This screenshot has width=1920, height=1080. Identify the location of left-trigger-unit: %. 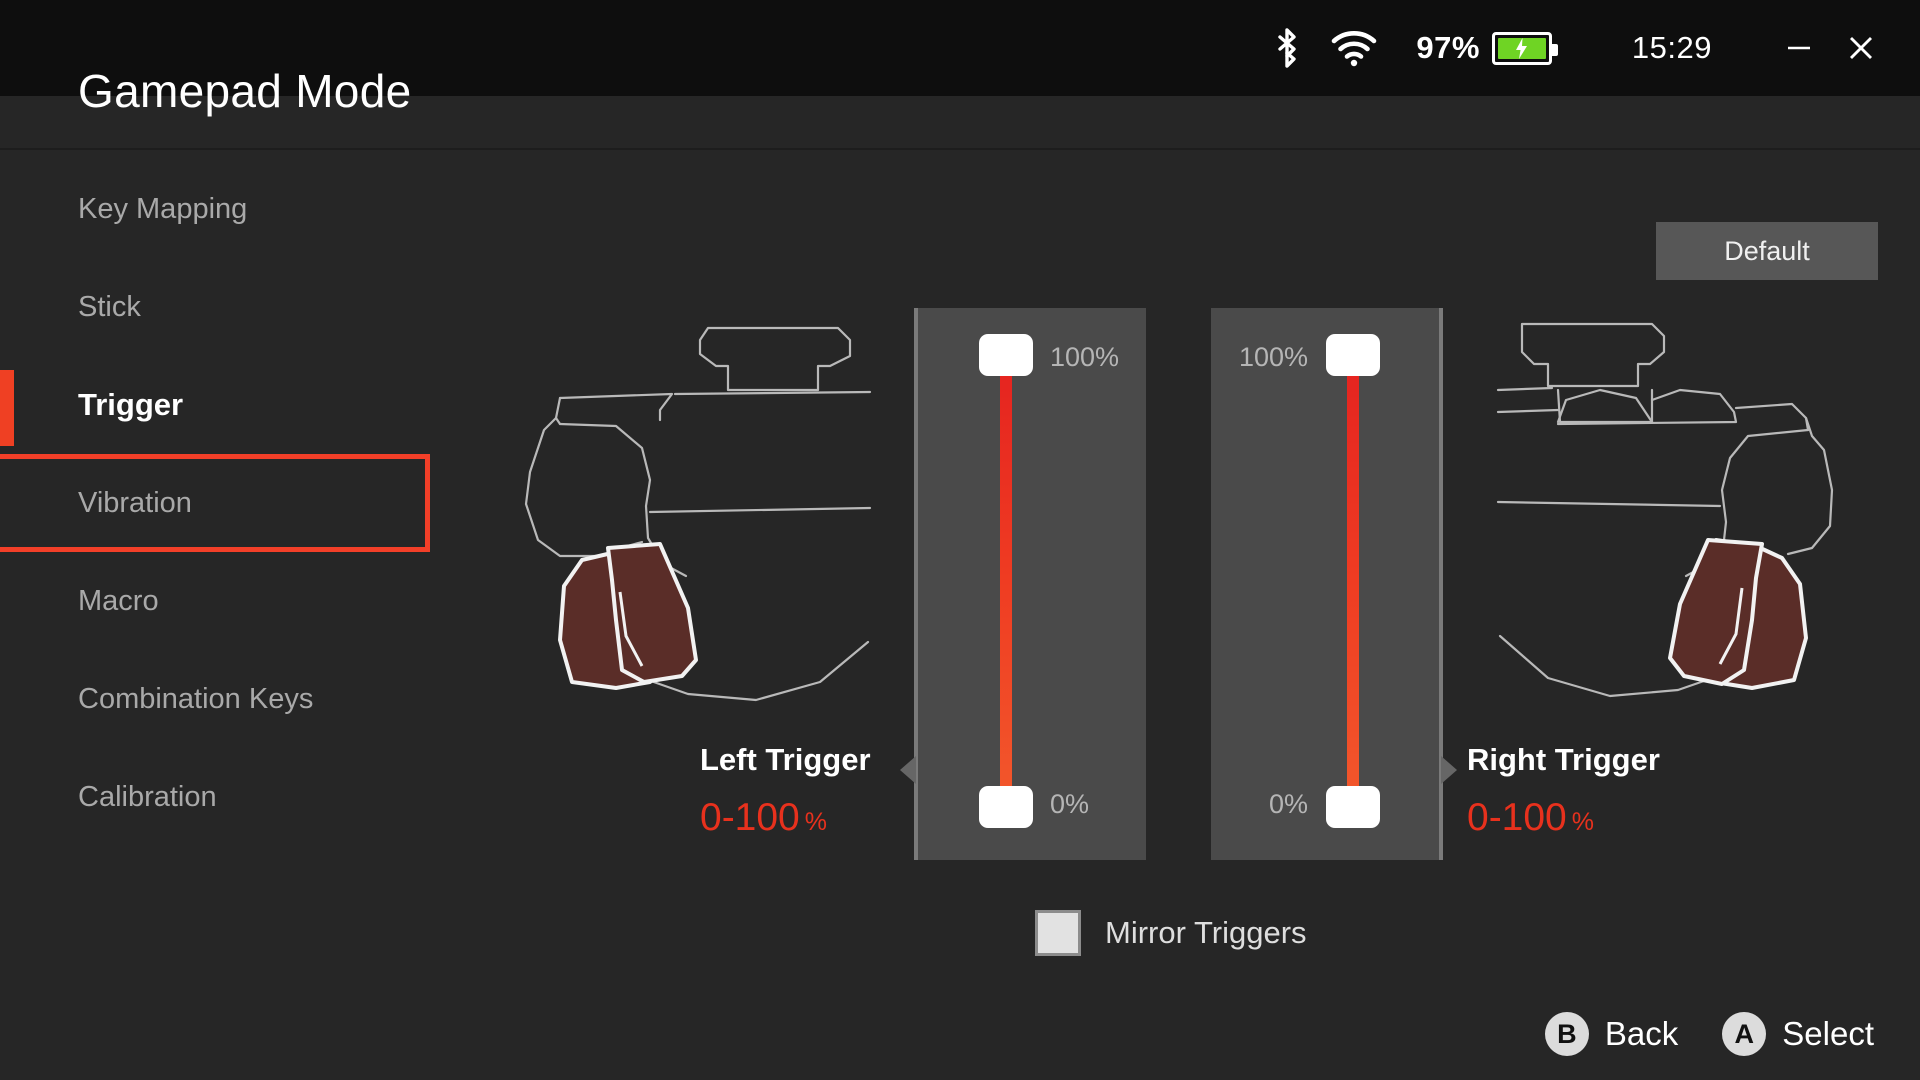
(815, 822).